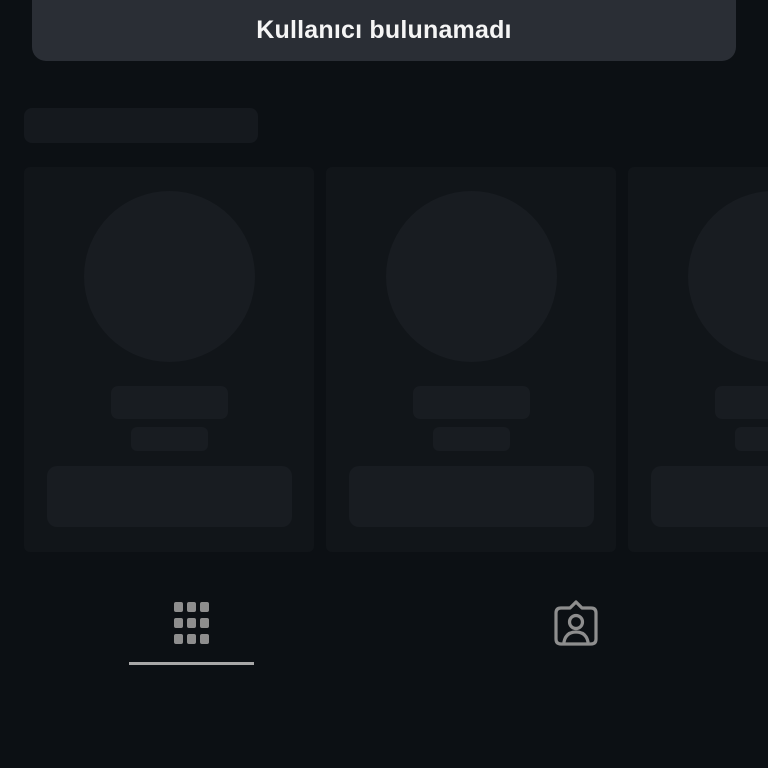 The image size is (768, 768). What do you see at coordinates (141, 125) in the screenshot?
I see `skeleton-title` at bounding box center [141, 125].